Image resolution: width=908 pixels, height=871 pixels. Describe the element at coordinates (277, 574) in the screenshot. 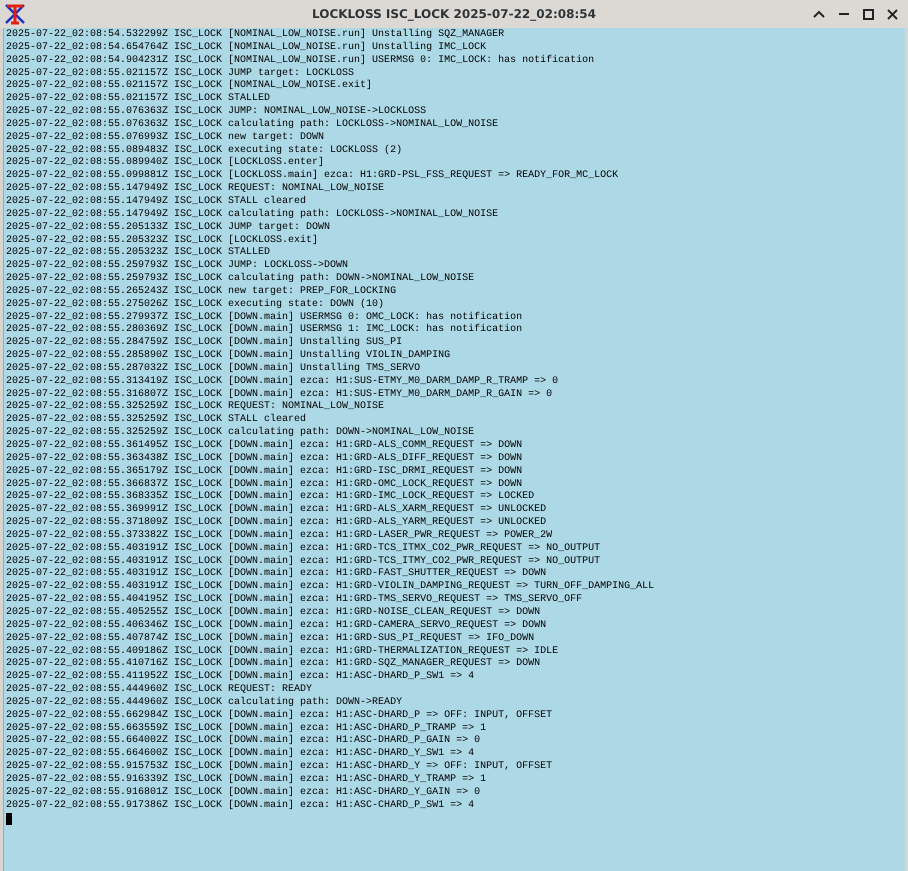

I see `log-line: 2025-07-22_02:08:55.403191Z ISC_LOCK [DOWN.main] ezca: H1:GRD-FAST_SHUTTER_REQUEST => DOWN` at that location.